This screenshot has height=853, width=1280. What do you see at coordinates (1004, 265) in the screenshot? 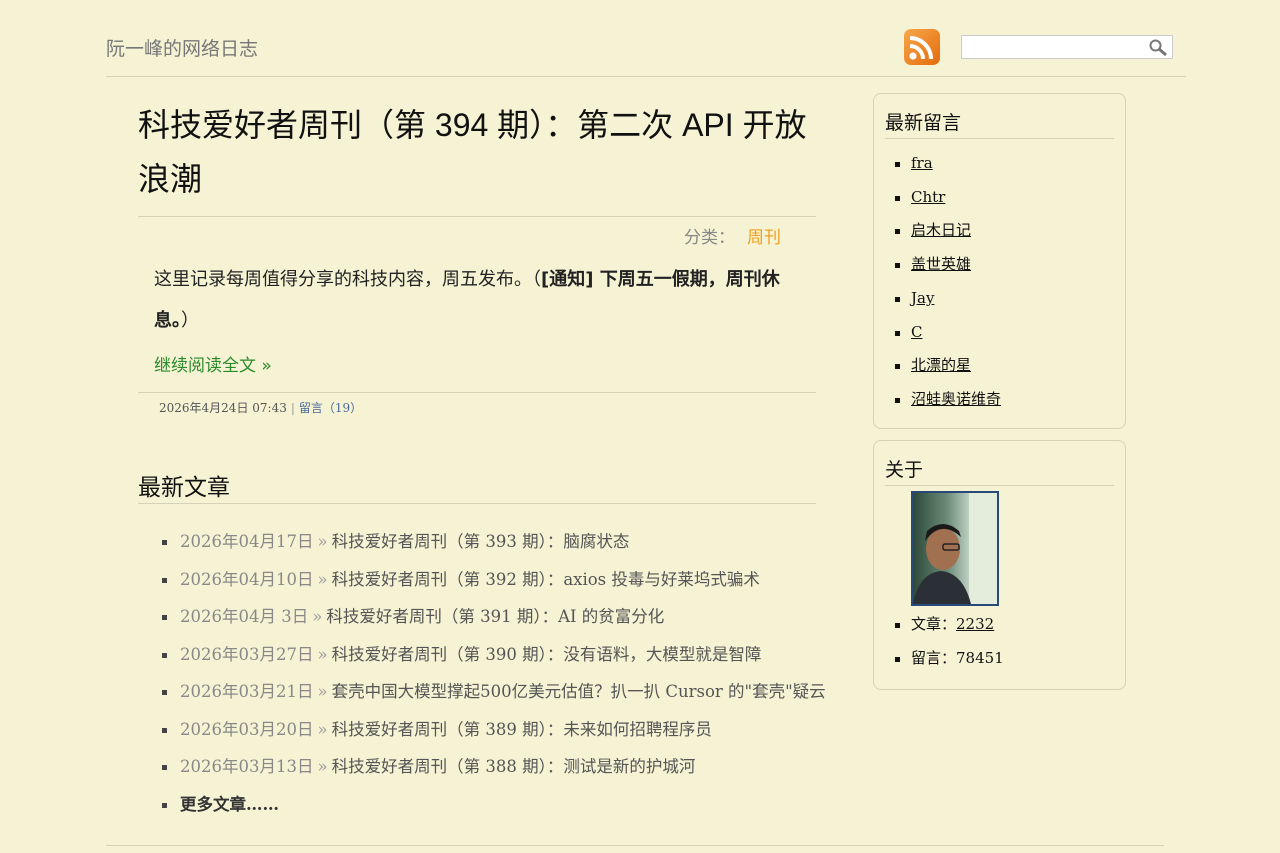
I see `list-item: 盖世英雄` at bounding box center [1004, 265].